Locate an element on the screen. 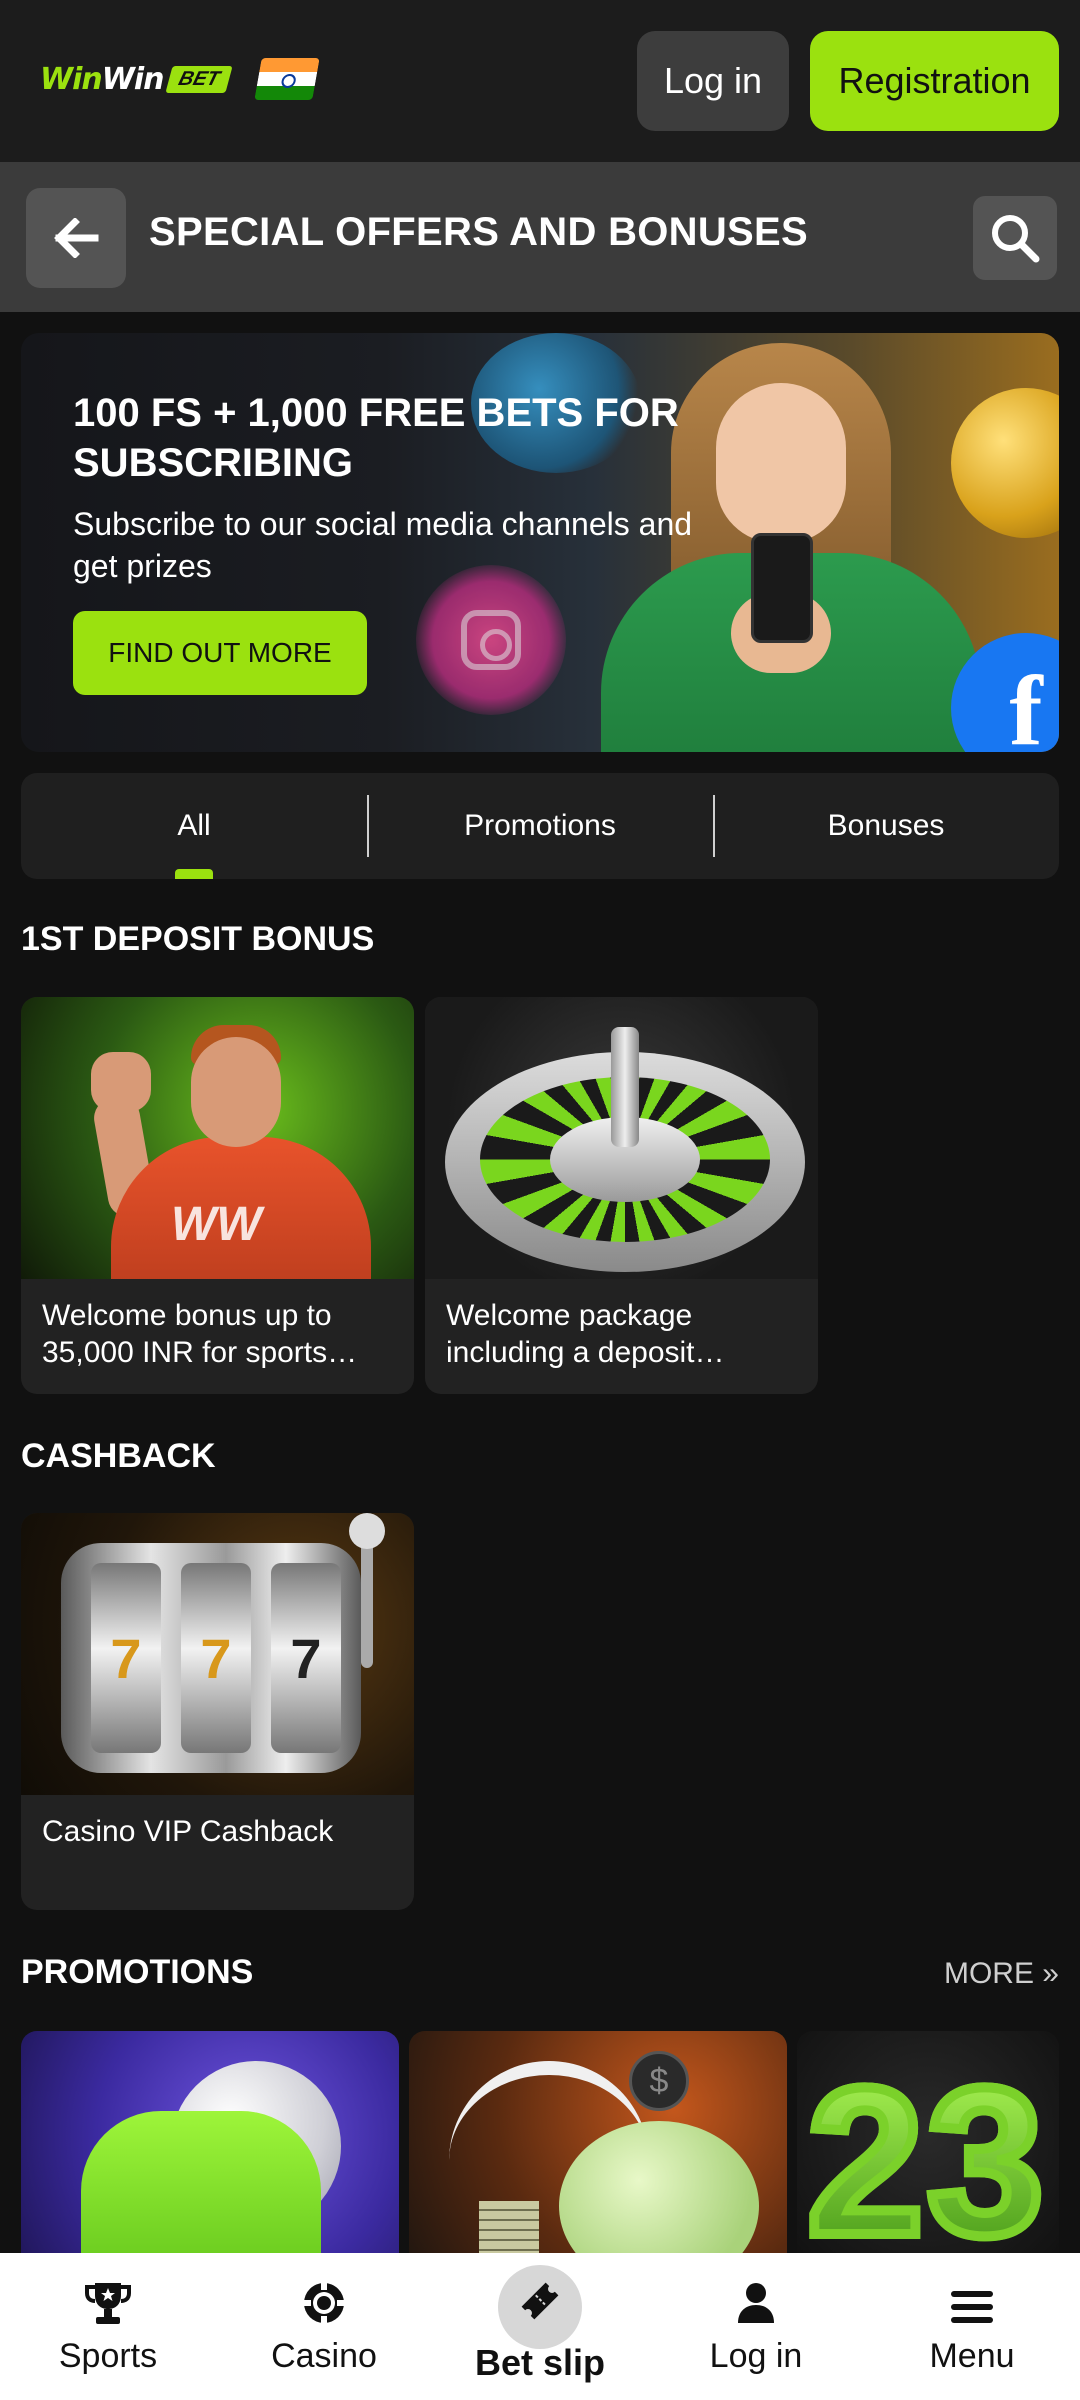  login-button: Log in is located at coordinates (713, 81).